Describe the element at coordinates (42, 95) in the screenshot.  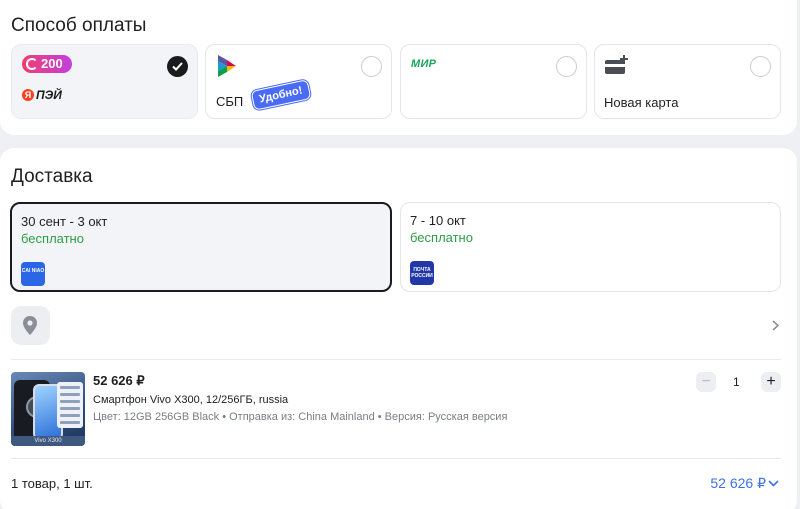
I see `yandex-pay-icon: Я ПЭЙ` at that location.